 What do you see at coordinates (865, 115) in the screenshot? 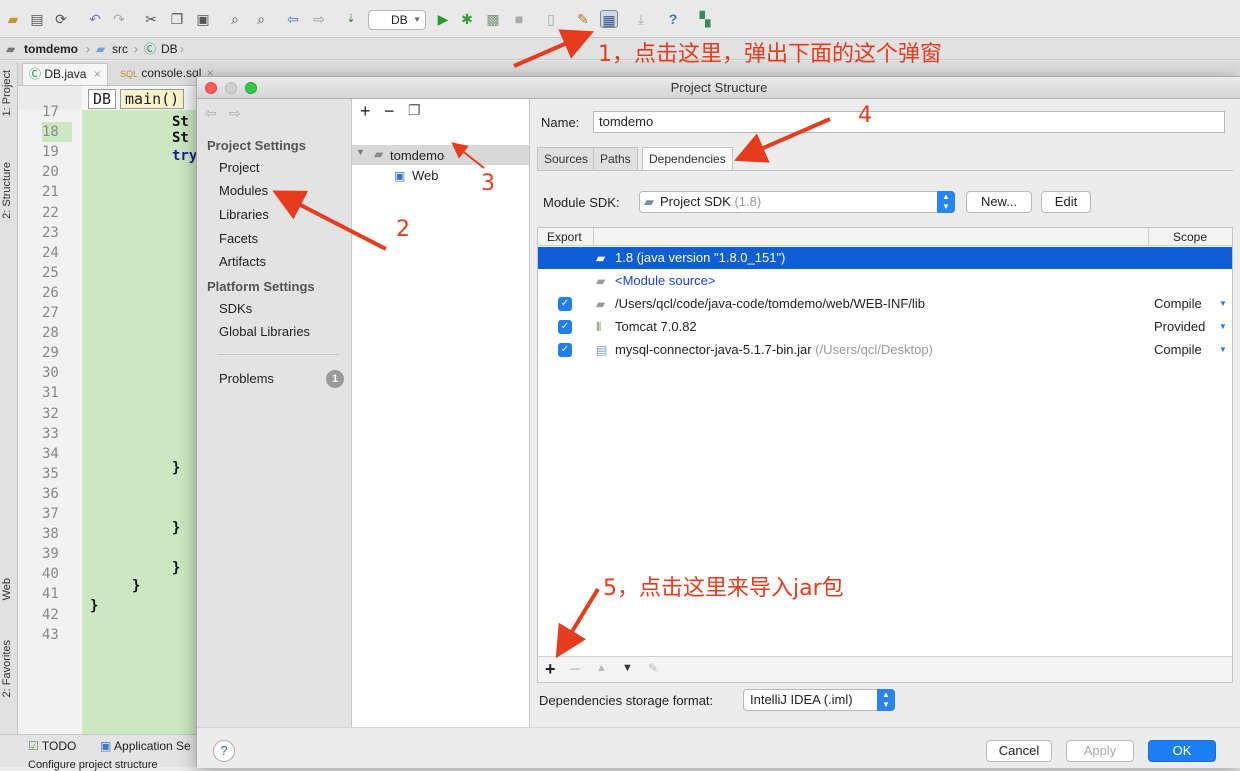
I see `annotation-note-4: 4` at bounding box center [865, 115].